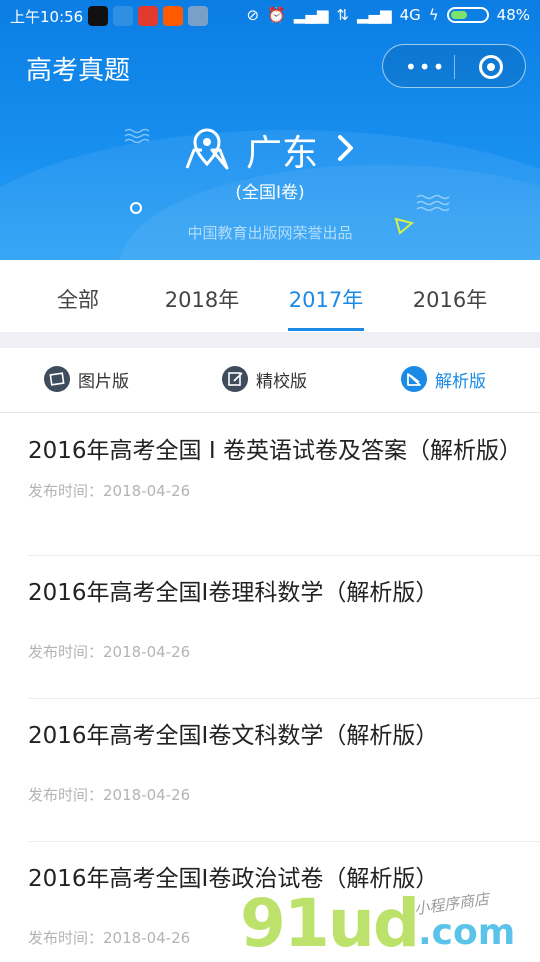 The height and width of the screenshot is (962, 540). Describe the element at coordinates (207, 149) in the screenshot. I see `map-location-icon` at that location.